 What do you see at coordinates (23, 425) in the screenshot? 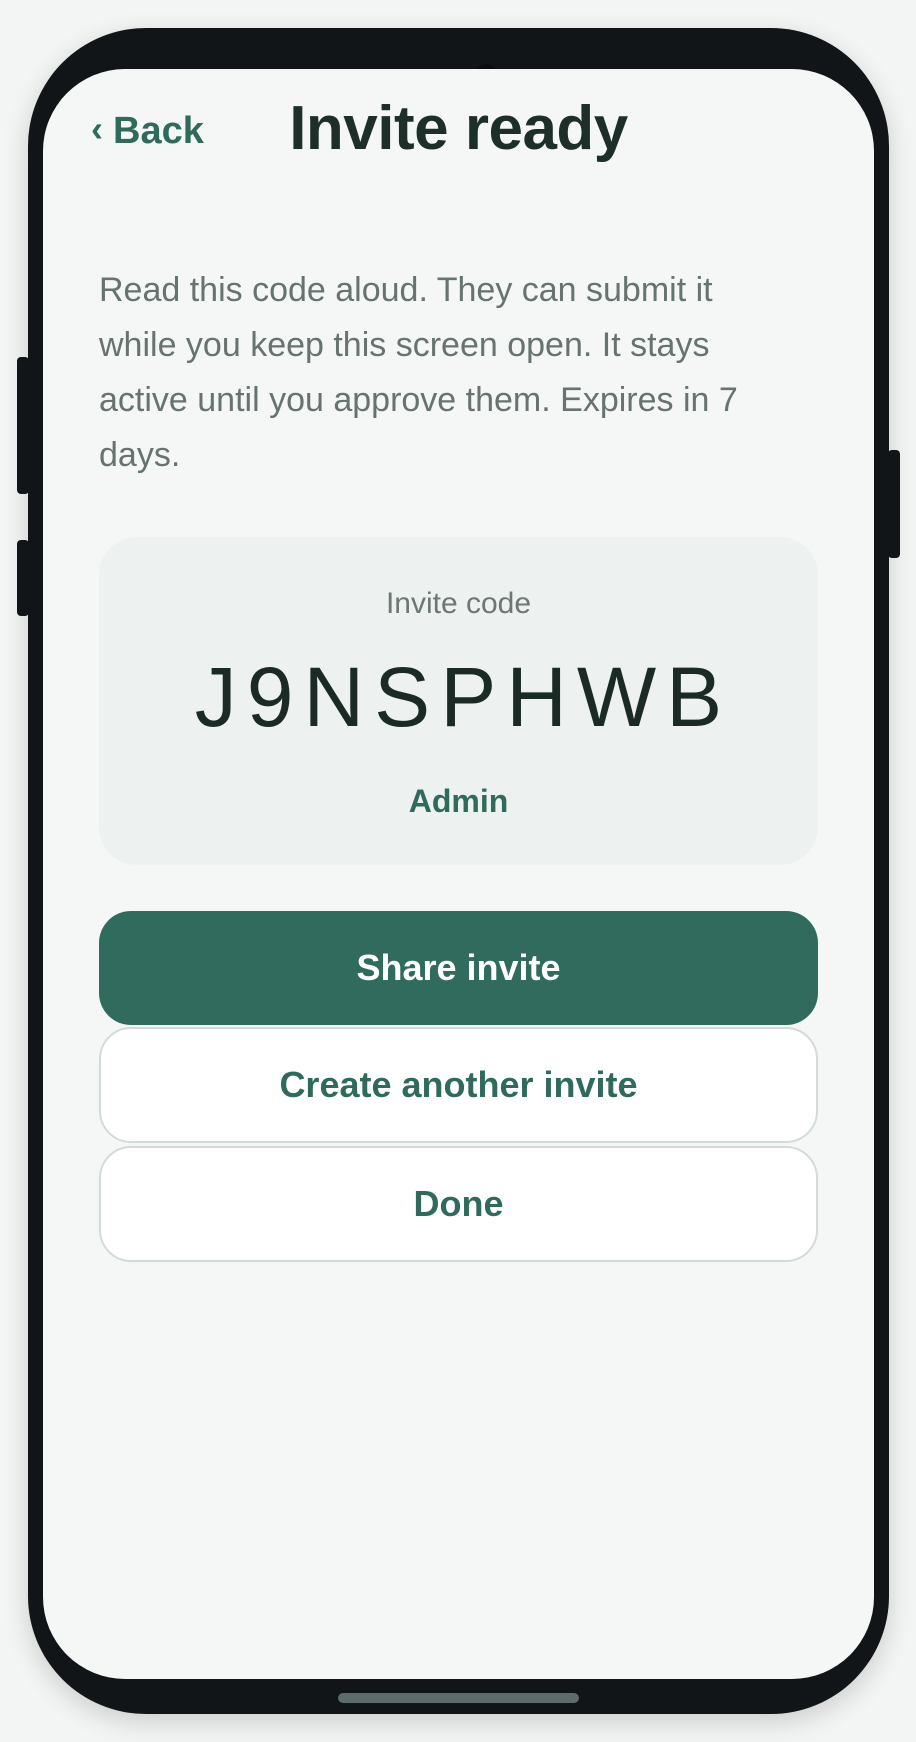
I see `volume-up-button` at bounding box center [23, 425].